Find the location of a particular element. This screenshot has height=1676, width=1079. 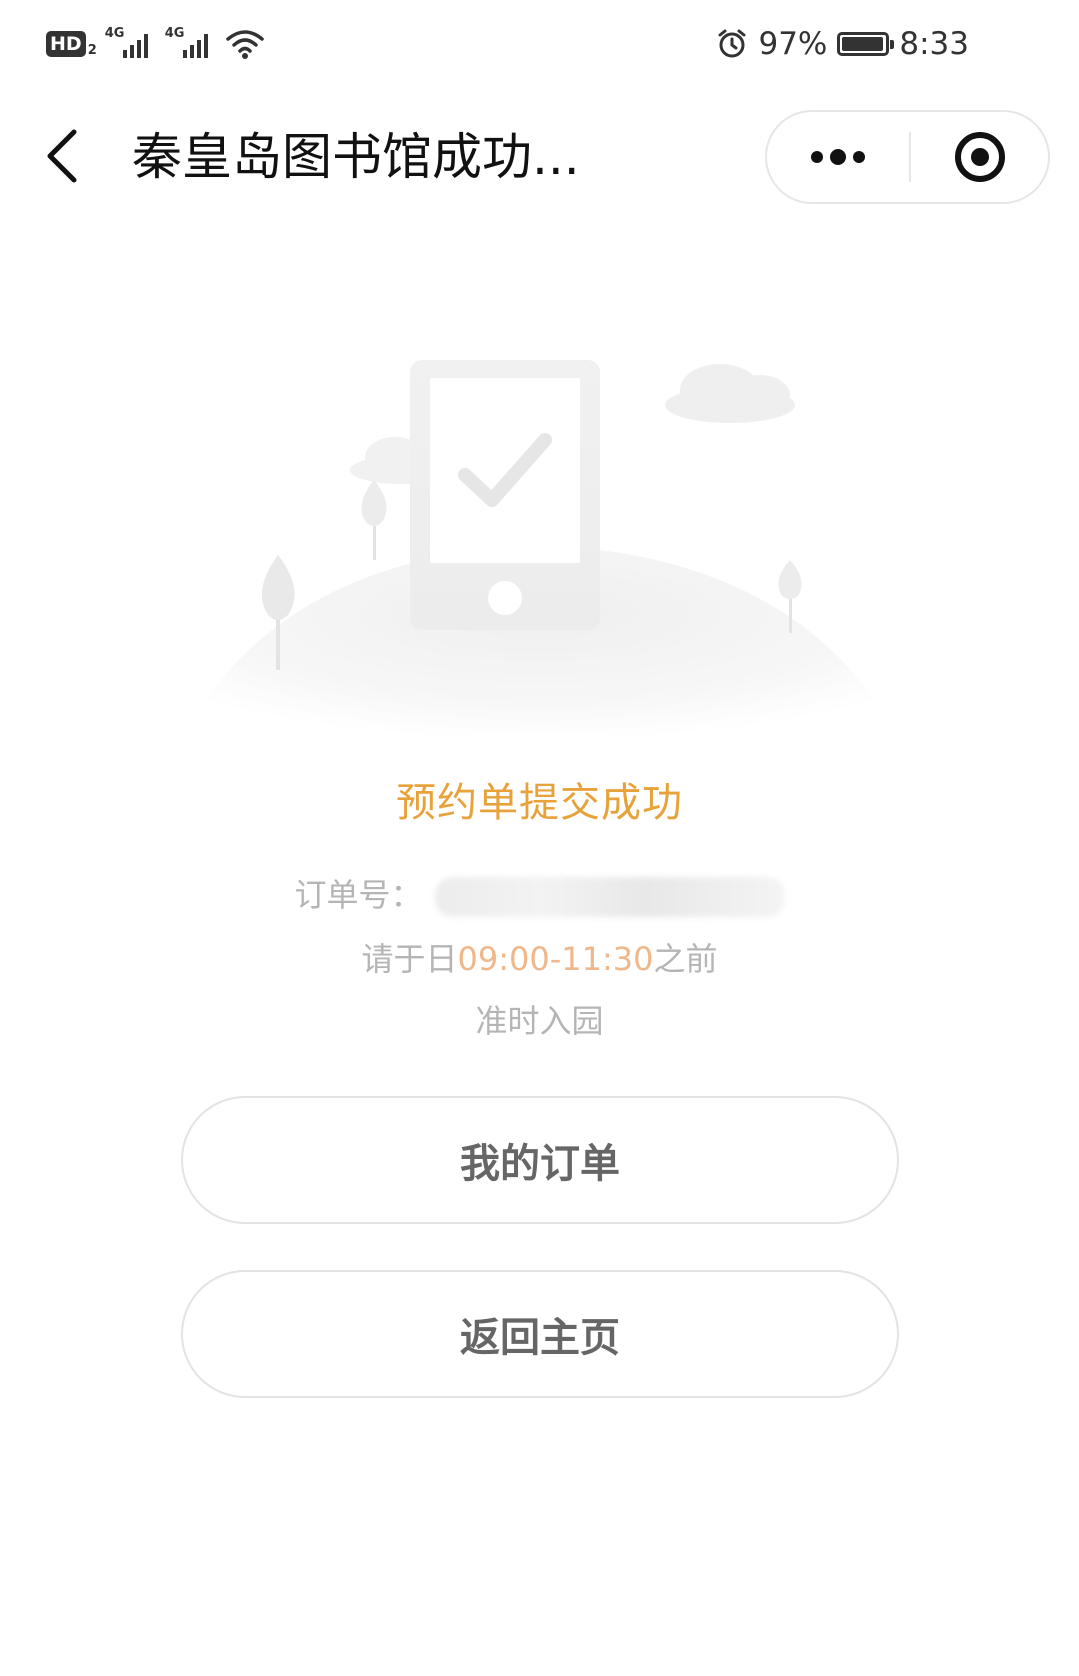

my-orders-button: 我的订单 is located at coordinates (540, 1160).